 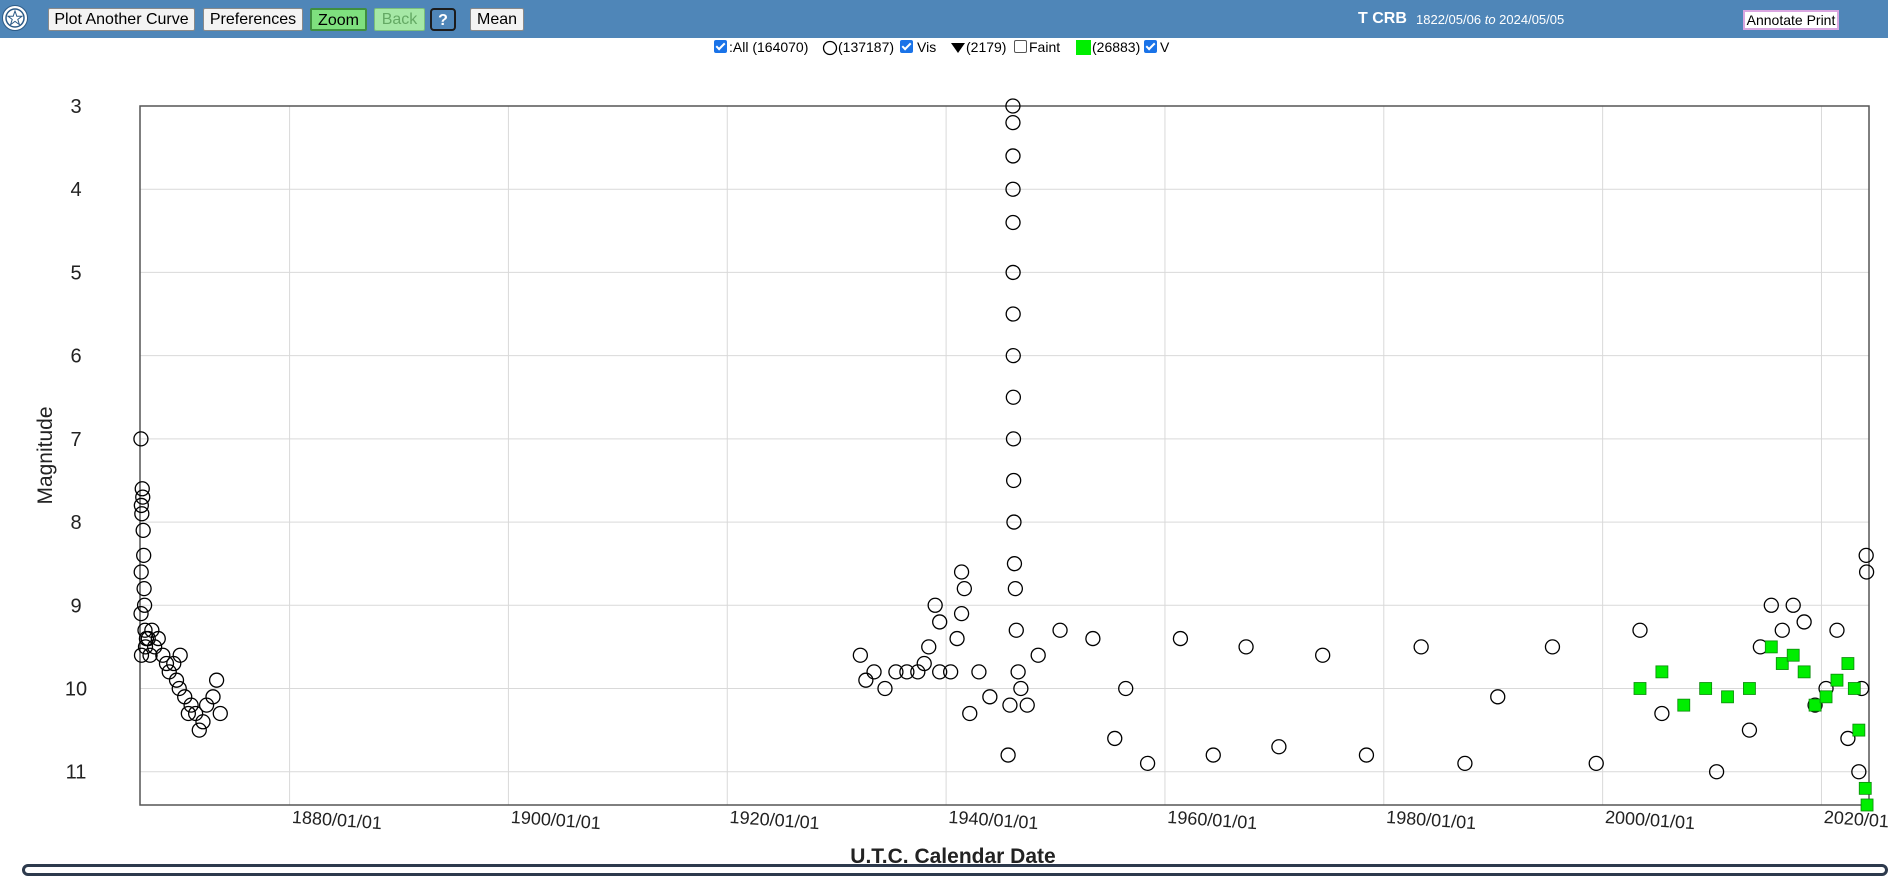 I want to click on x-tick-label: 1940/01/01, so click(x=993, y=820).